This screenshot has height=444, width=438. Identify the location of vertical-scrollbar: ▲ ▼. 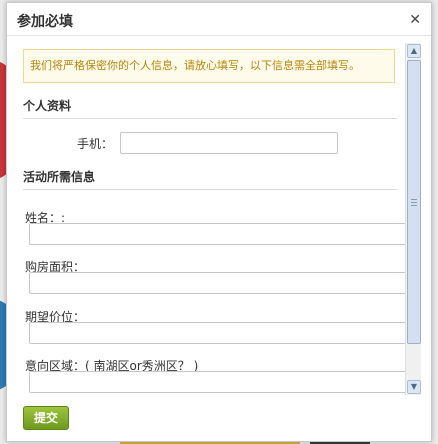
(413, 219).